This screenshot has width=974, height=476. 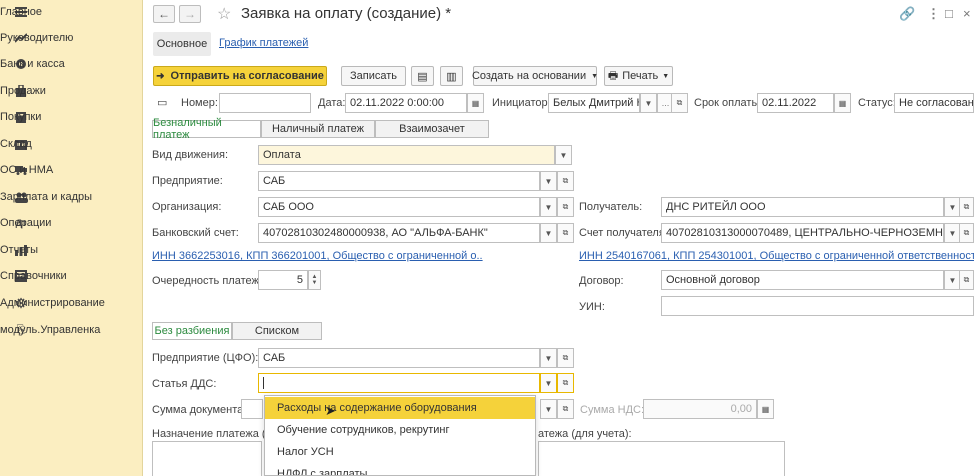 I want to click on print-button: 🖶 Печать ▼, so click(x=638, y=76).